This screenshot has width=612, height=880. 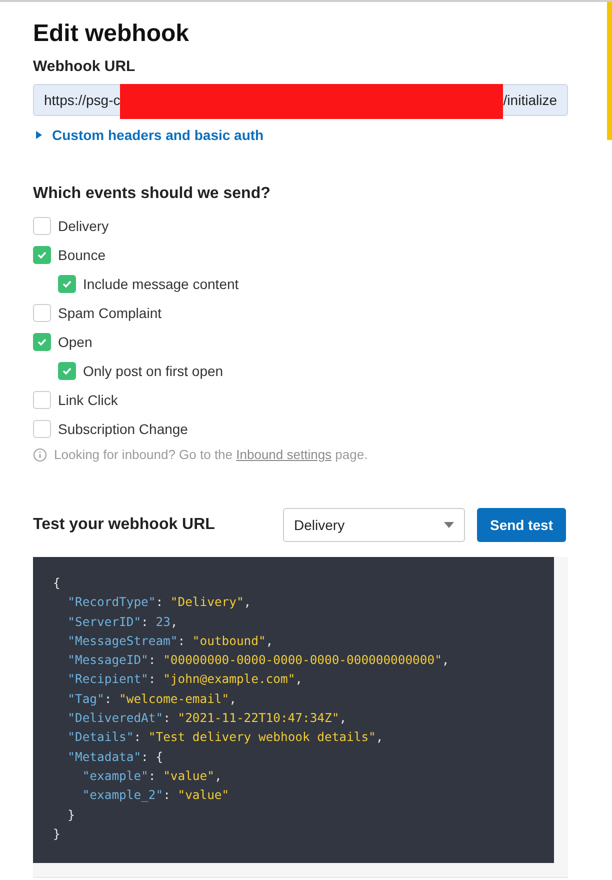 What do you see at coordinates (82, 254) in the screenshot?
I see `checkbox-label: Bounce` at bounding box center [82, 254].